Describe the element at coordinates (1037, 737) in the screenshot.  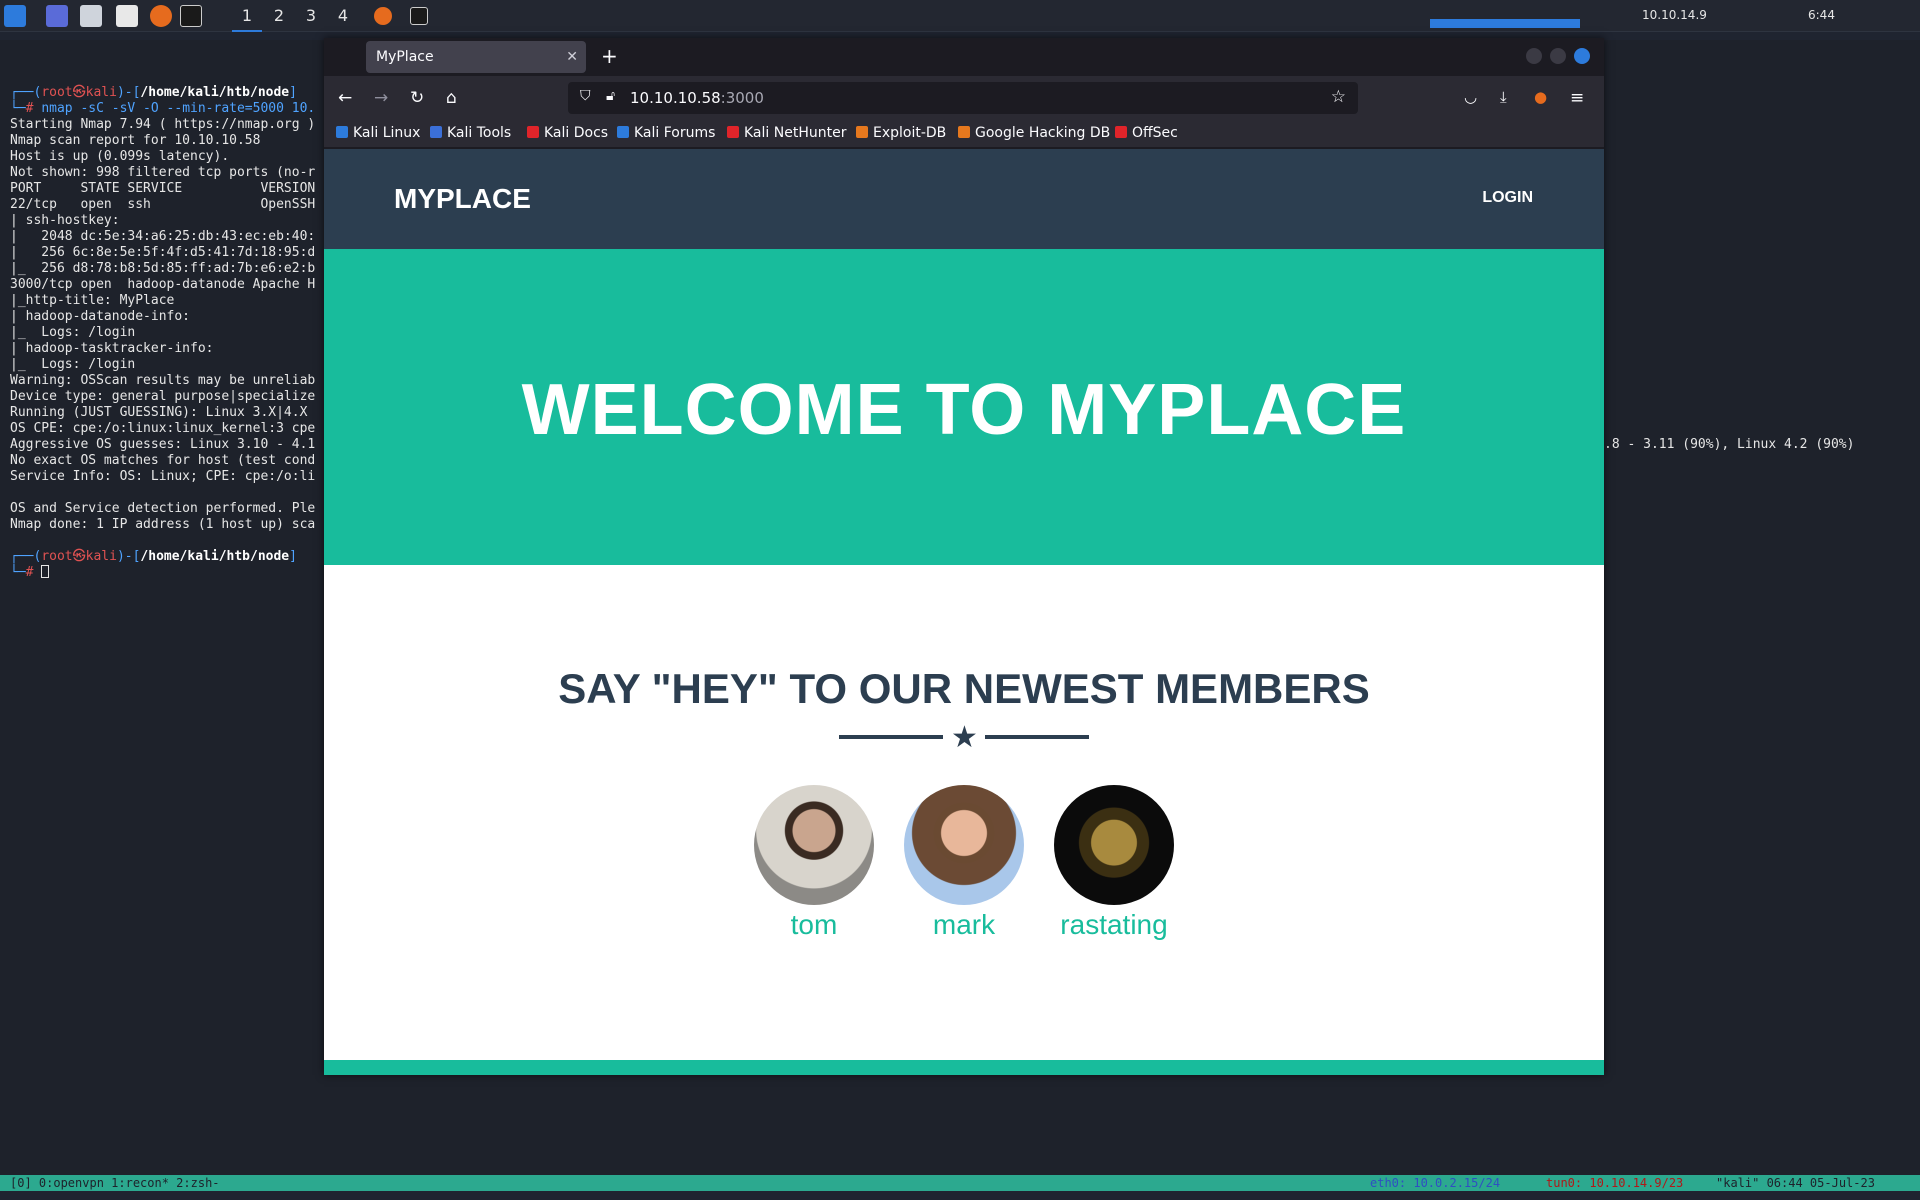
I see `divider-right` at that location.